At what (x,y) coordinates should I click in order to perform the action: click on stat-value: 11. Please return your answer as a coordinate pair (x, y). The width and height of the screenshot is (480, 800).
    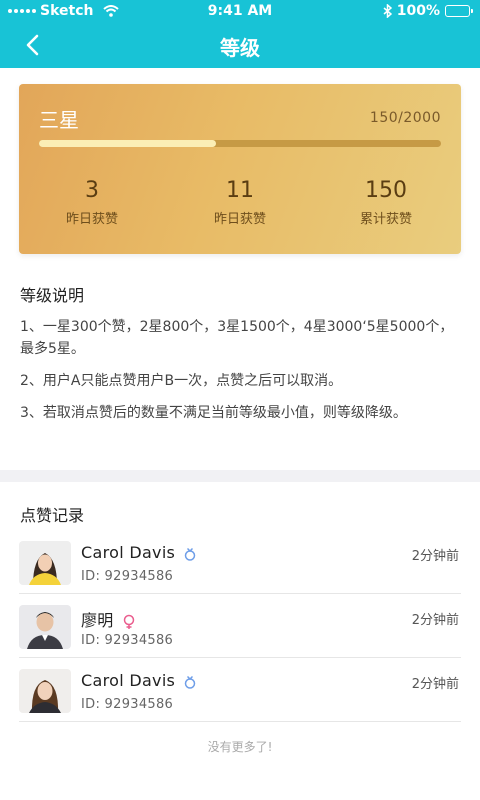
    Looking at the image, I should click on (240, 190).